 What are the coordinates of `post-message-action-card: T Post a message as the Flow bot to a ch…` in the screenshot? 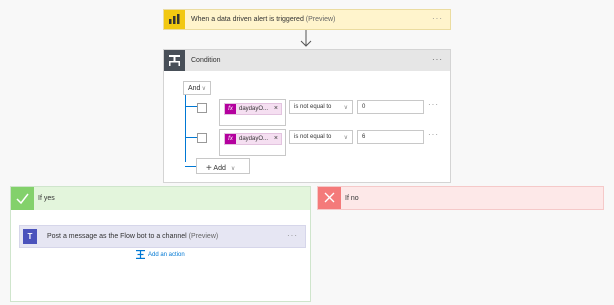 It's located at (162, 236).